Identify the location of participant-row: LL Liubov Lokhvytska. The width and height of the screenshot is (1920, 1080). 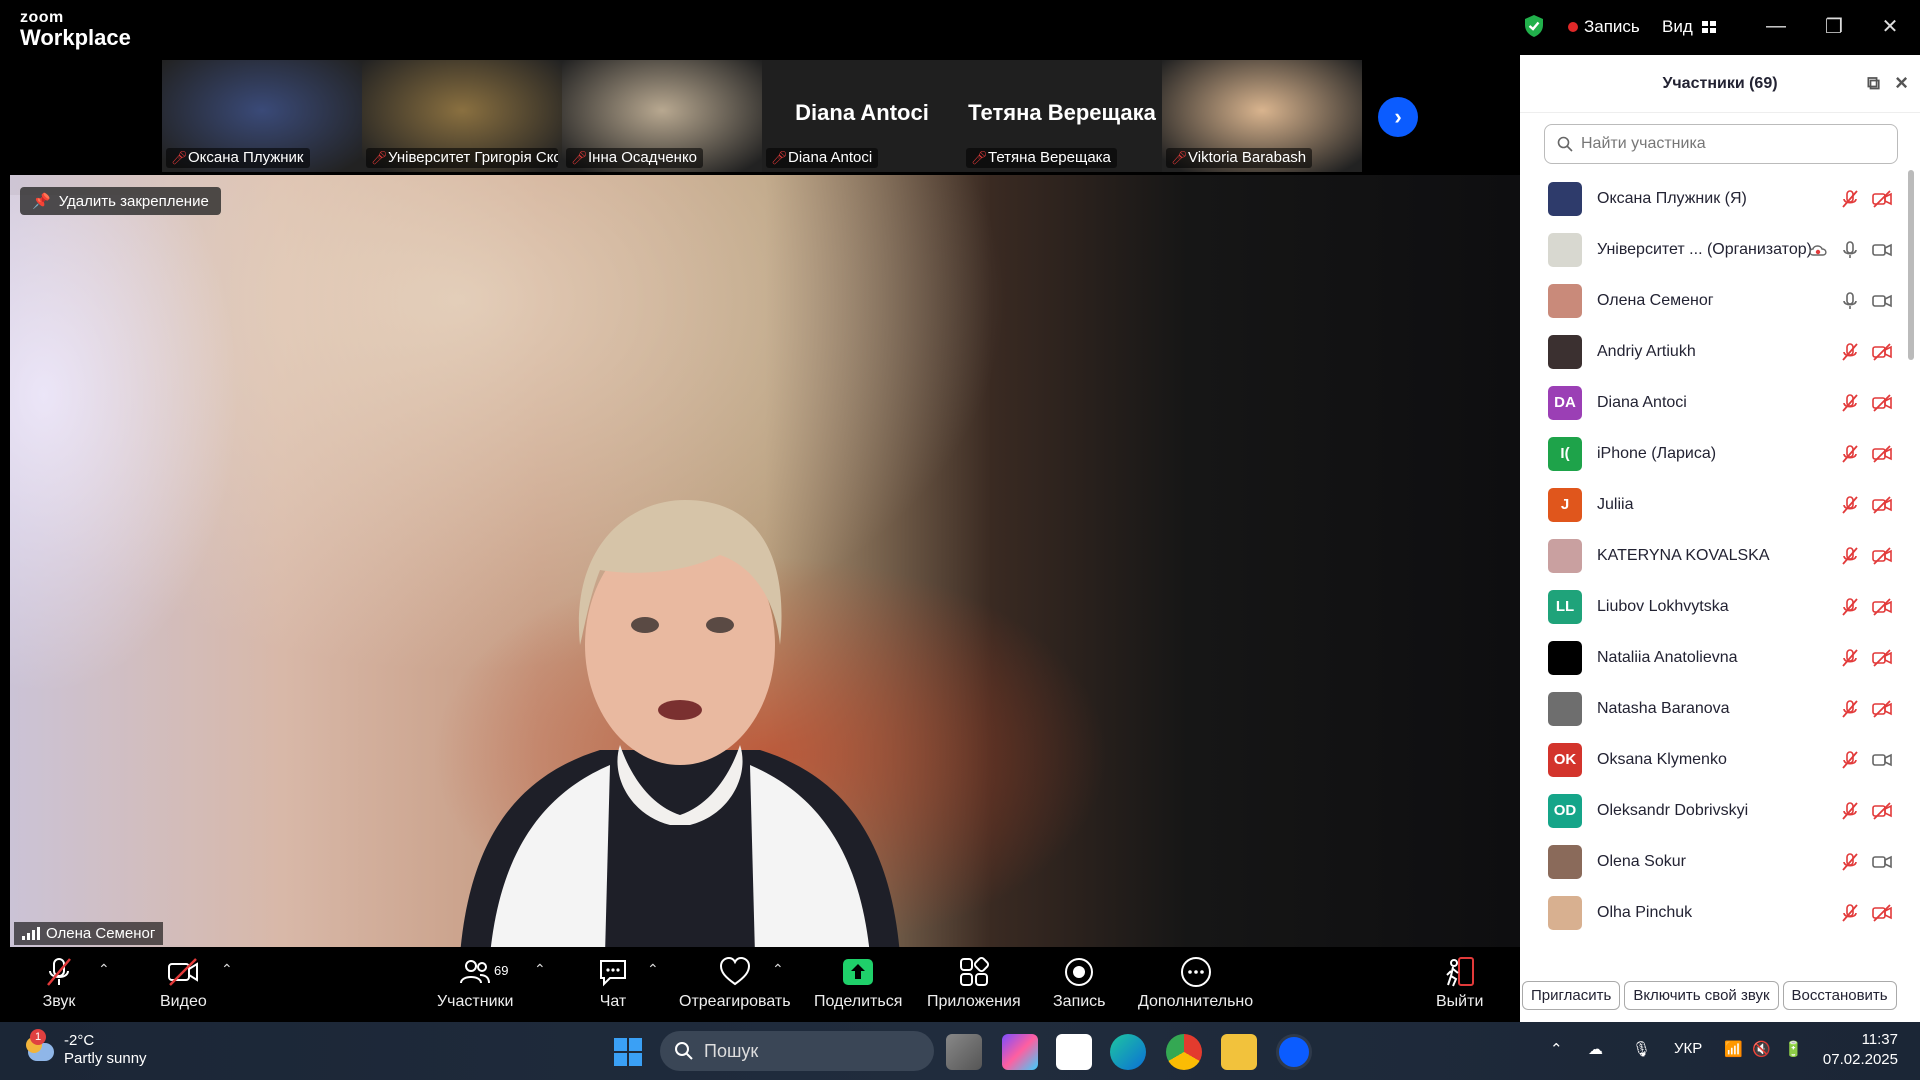
(1715, 606).